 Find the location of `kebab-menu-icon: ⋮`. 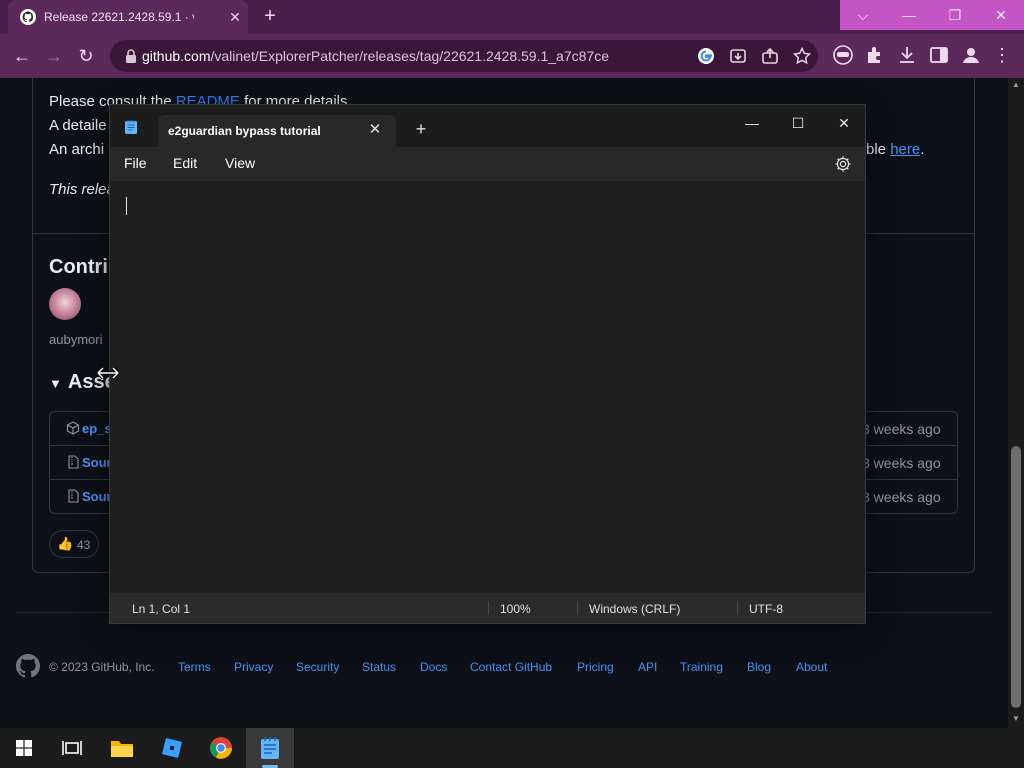

kebab-menu-icon: ⋮ is located at coordinates (1002, 55).